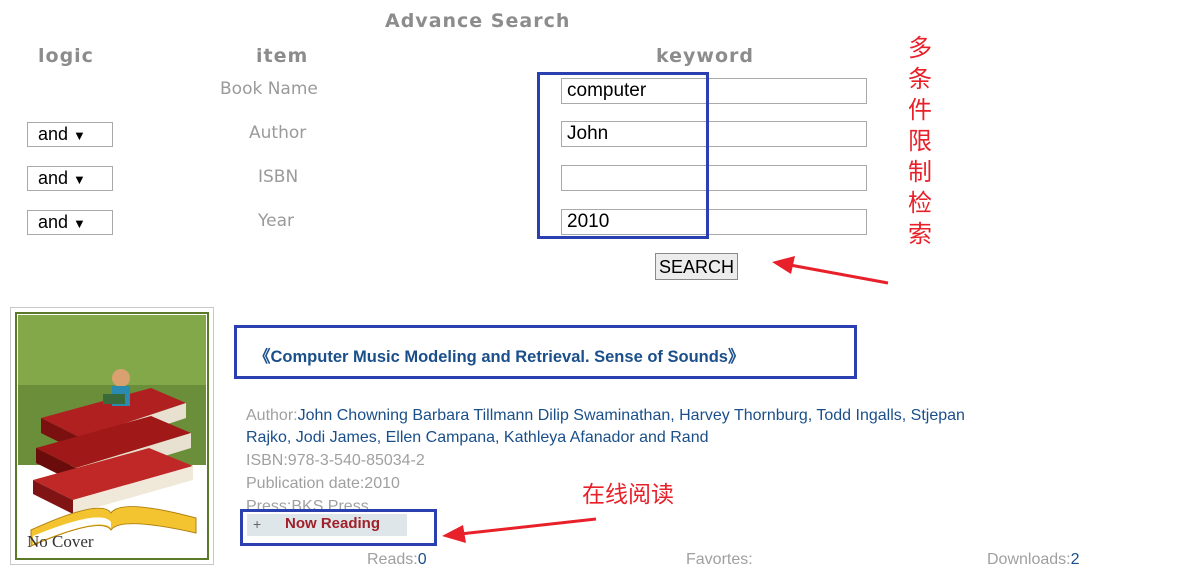  I want to click on reads-label: Reads:, so click(392, 559).